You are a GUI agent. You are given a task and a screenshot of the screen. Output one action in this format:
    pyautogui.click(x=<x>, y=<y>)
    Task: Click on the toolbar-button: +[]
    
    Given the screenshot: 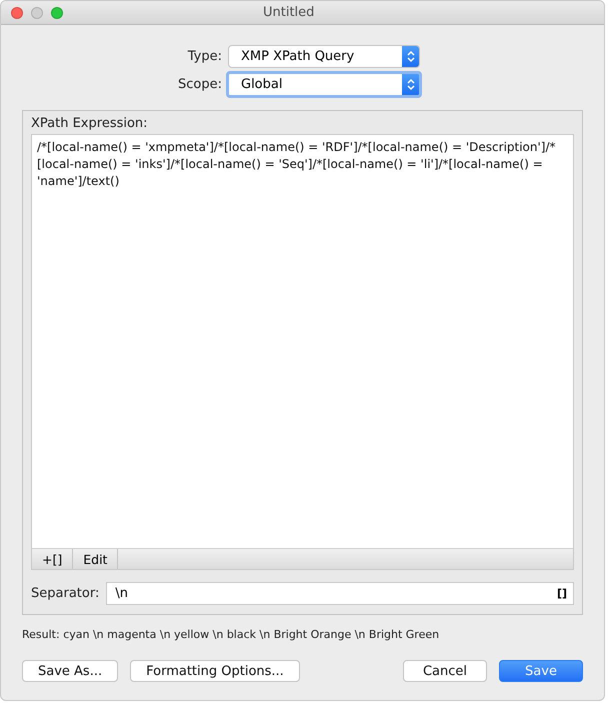 What is the action you would take?
    pyautogui.click(x=53, y=559)
    